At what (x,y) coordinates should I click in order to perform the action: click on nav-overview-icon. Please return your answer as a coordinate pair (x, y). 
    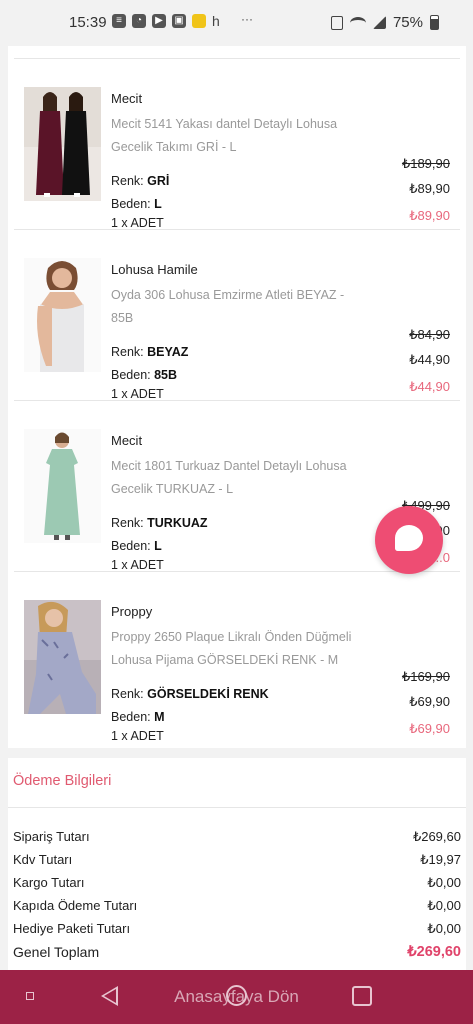
    Looking at the image, I should click on (362, 996).